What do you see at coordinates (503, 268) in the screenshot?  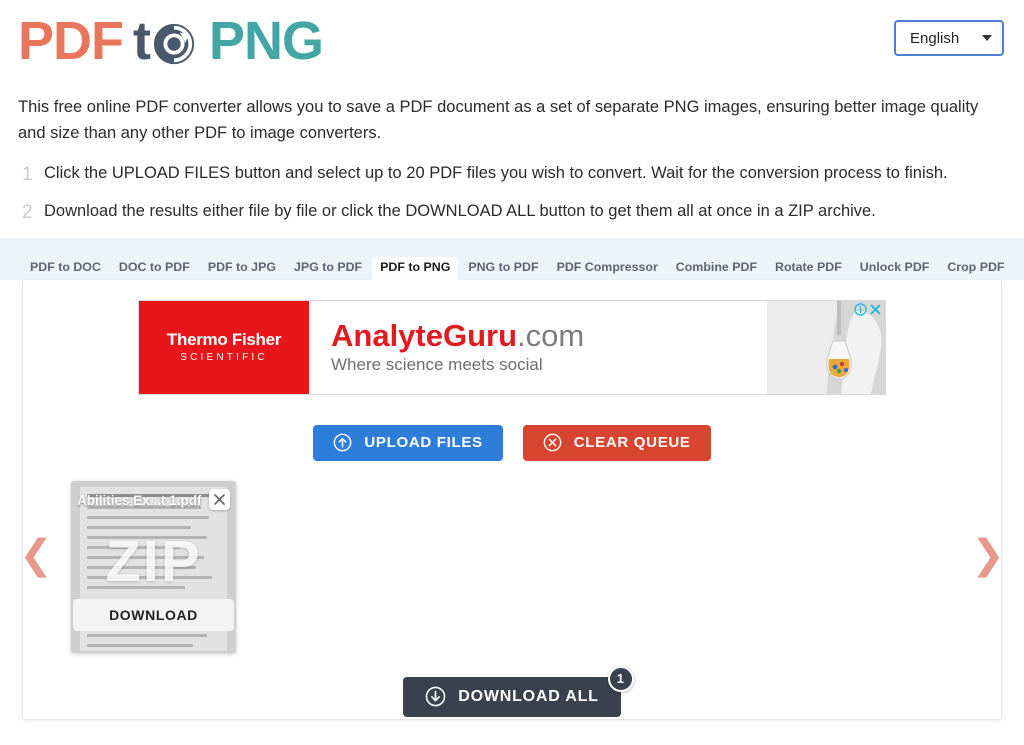 I see `tab-png-to-pdf: PNG to PDF` at bounding box center [503, 268].